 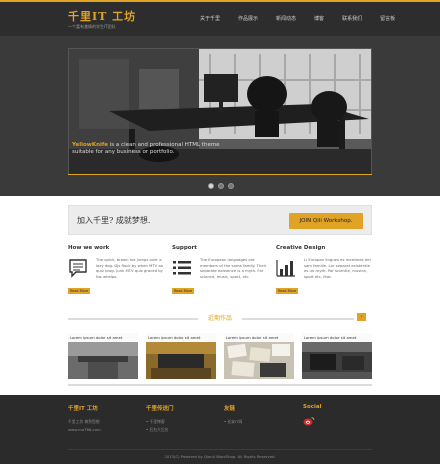 What do you see at coordinates (182, 268) in the screenshot?
I see `list-icon` at bounding box center [182, 268].